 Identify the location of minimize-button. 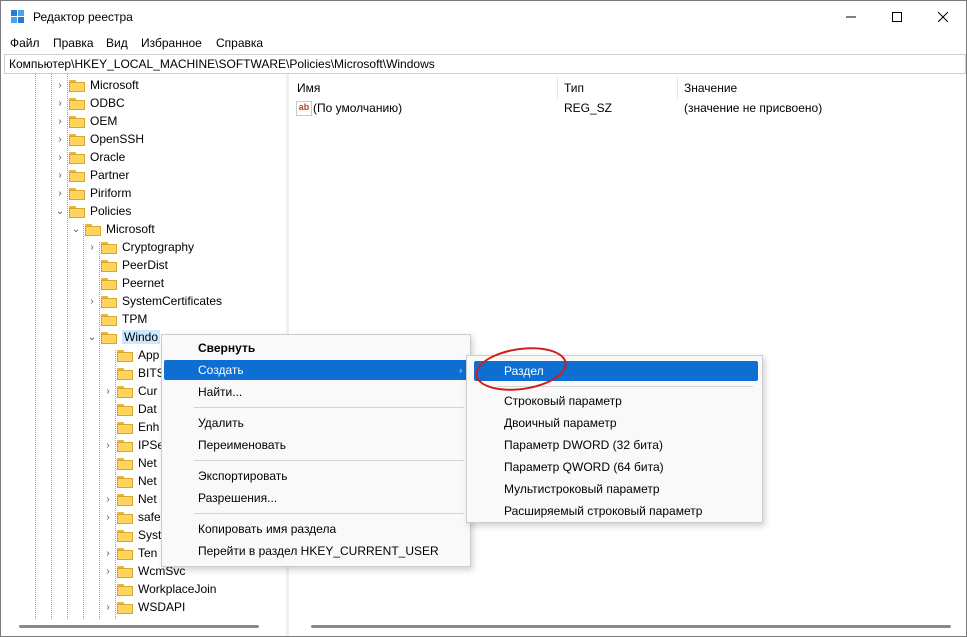
(851, 17).